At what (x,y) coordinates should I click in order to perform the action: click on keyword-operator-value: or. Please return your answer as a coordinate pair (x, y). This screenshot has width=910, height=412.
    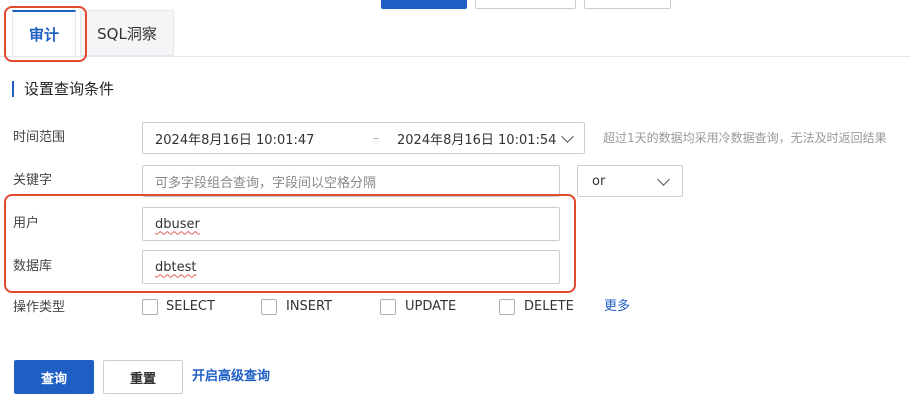
    Looking at the image, I should click on (599, 181).